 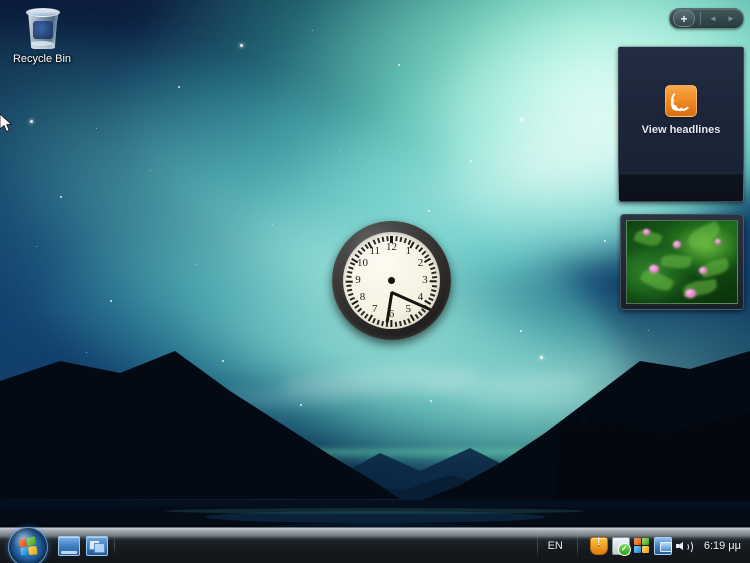 I want to click on volume-speaker-icon, so click(x=684, y=546).